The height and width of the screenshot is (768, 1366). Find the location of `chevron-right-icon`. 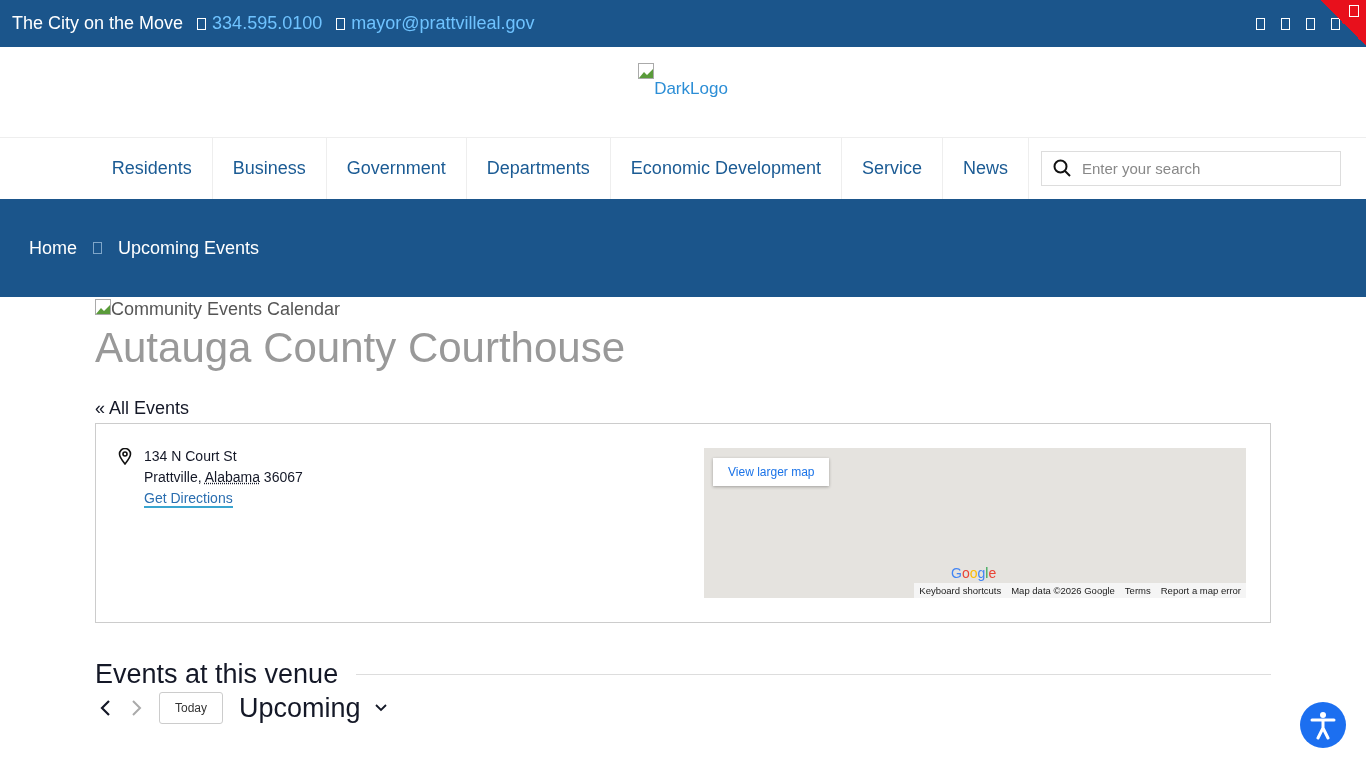

chevron-right-icon is located at coordinates (137, 708).